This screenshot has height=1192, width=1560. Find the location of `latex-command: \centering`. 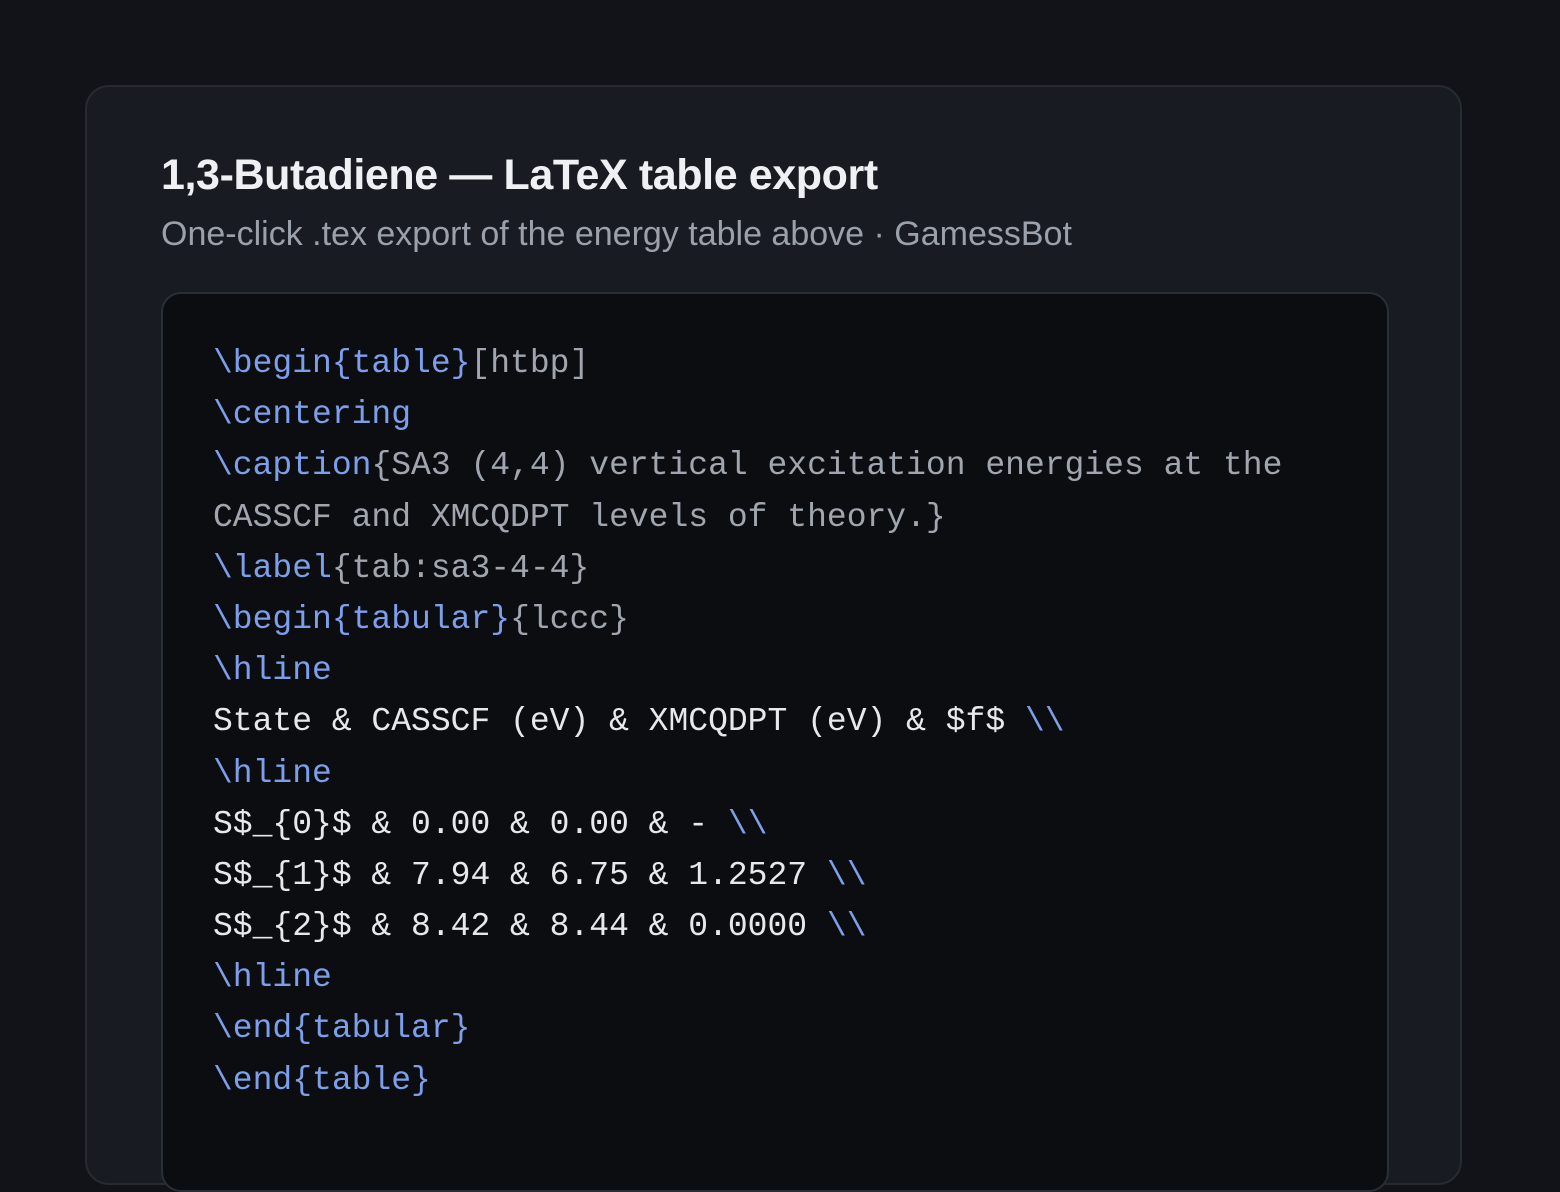

latex-command: \centering is located at coordinates (312, 415).